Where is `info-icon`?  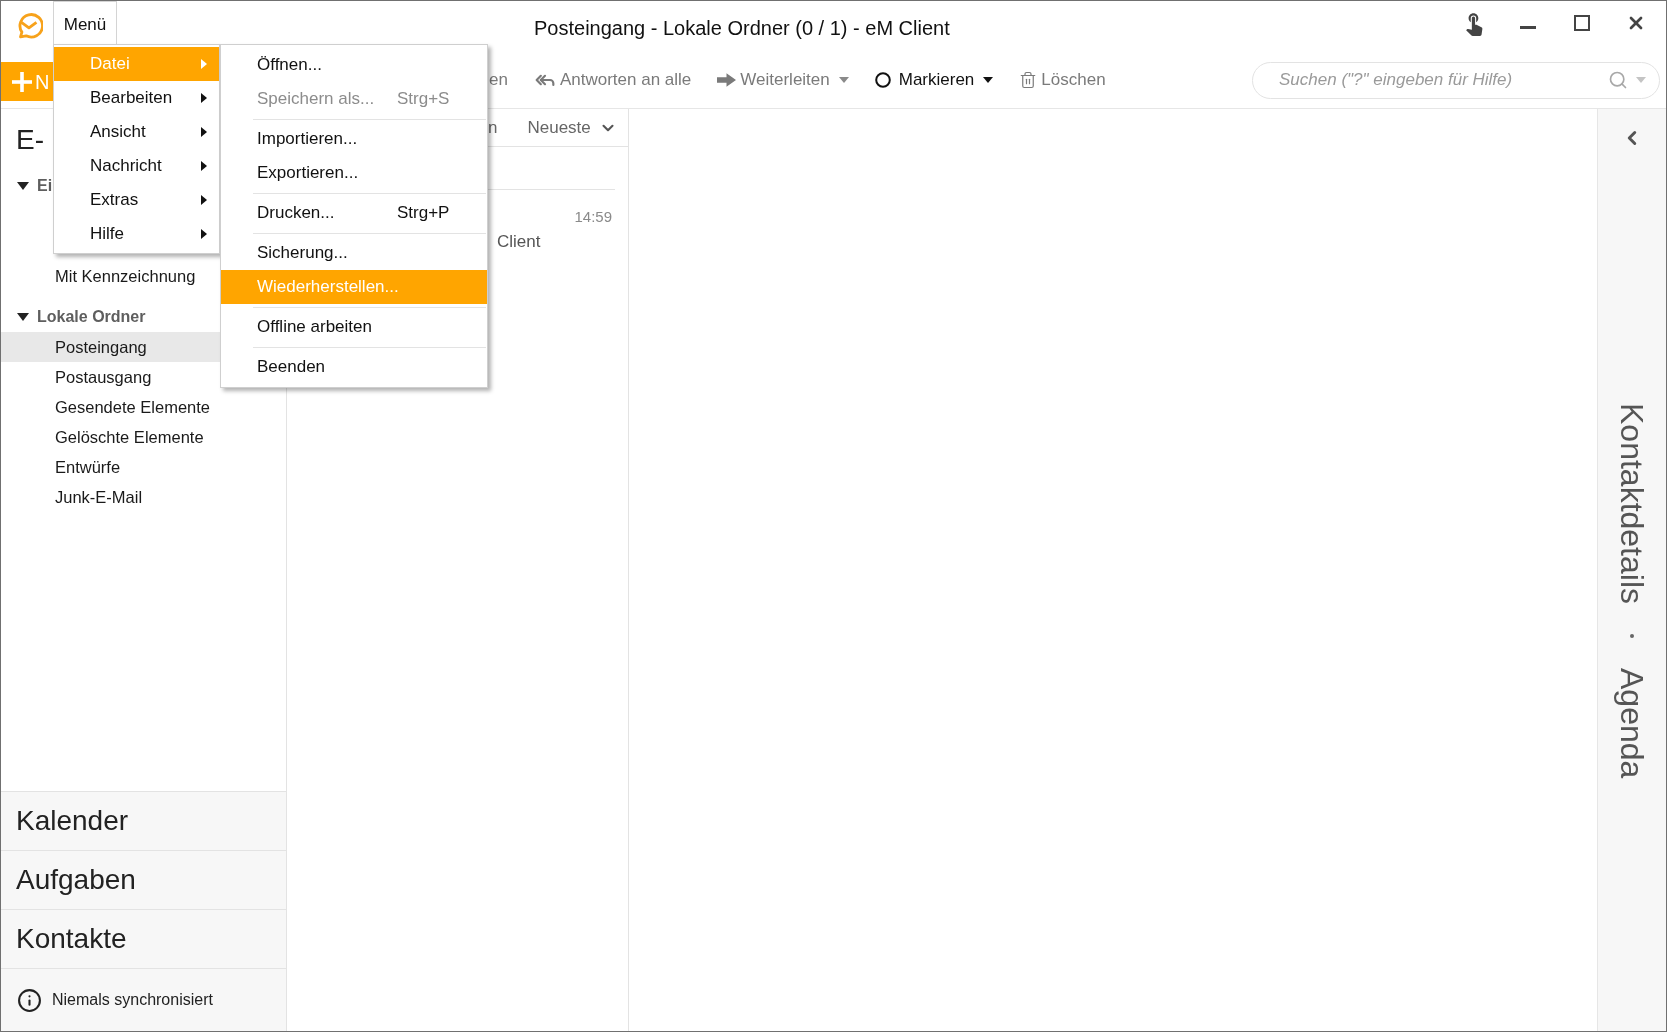
info-icon is located at coordinates (29, 1000).